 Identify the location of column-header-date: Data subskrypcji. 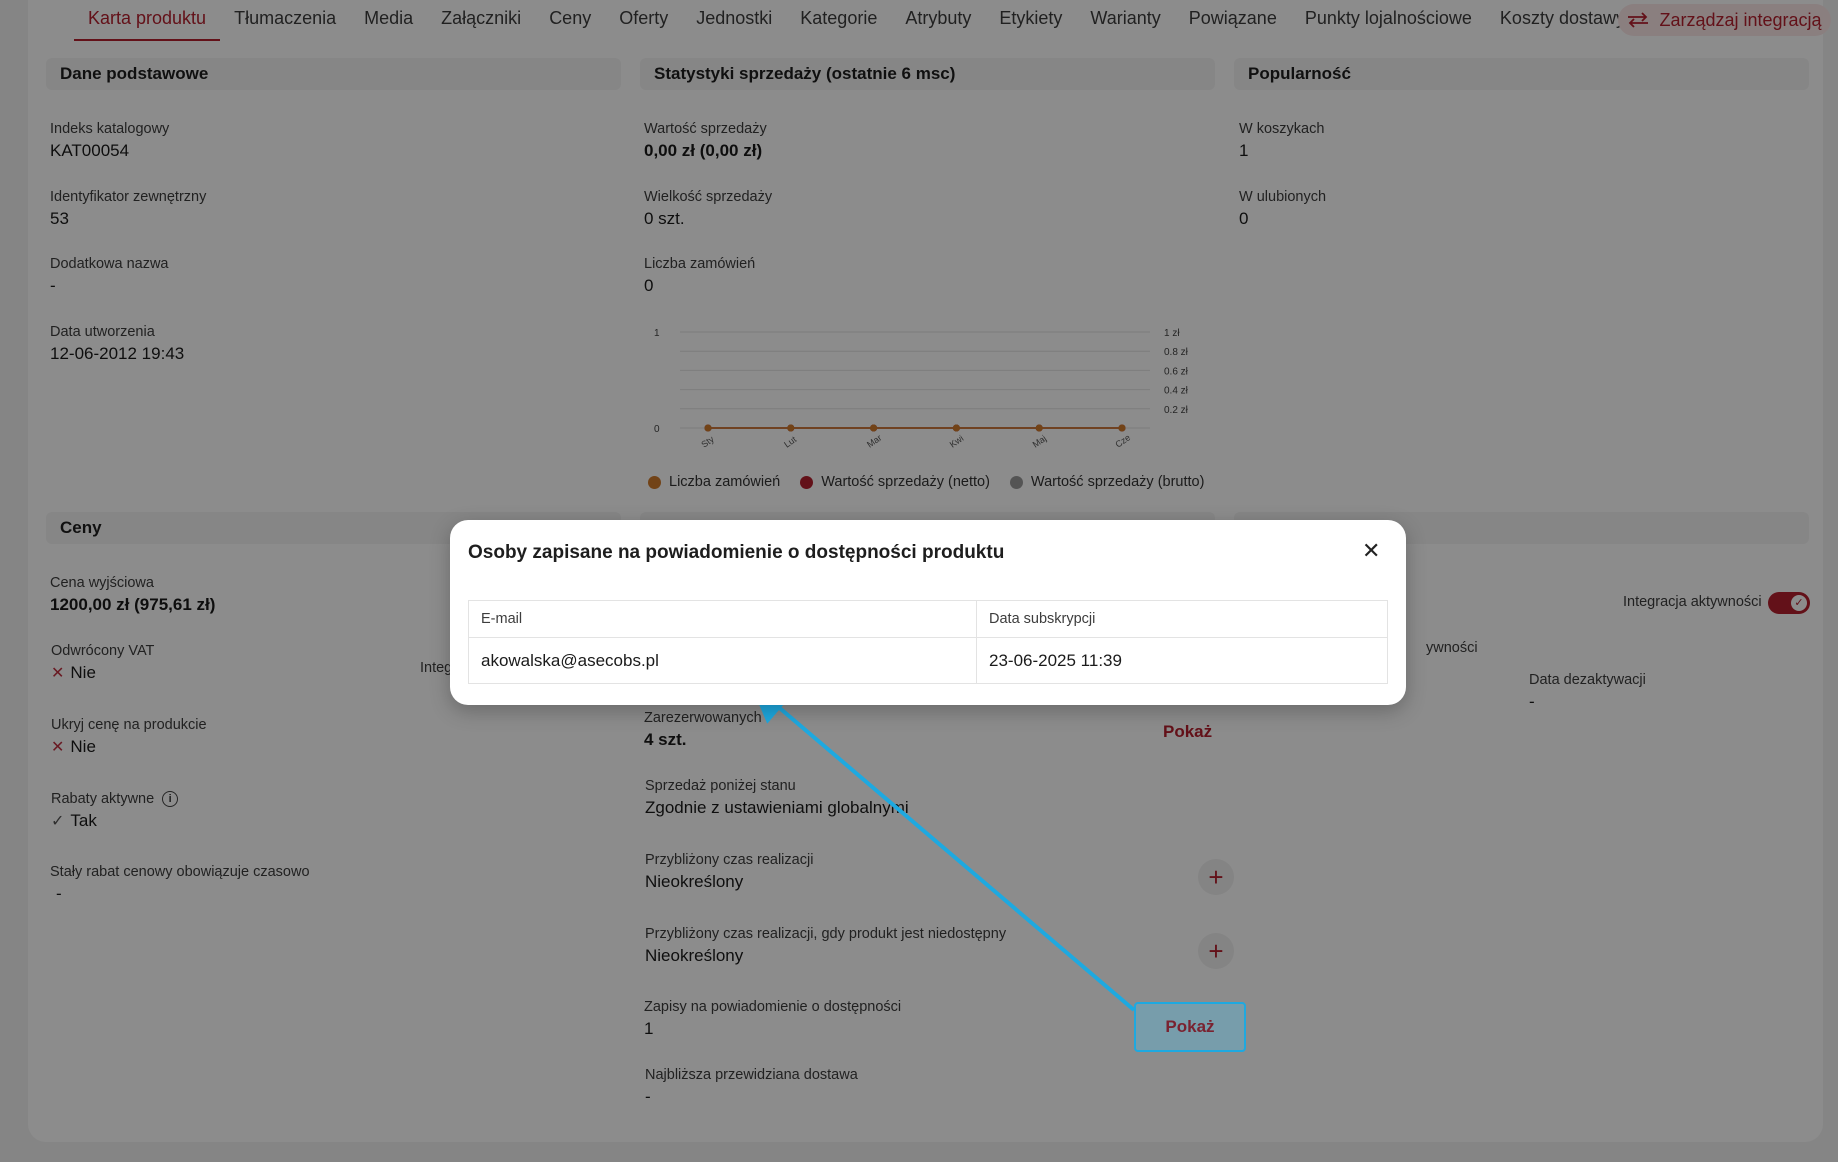
(1182, 619).